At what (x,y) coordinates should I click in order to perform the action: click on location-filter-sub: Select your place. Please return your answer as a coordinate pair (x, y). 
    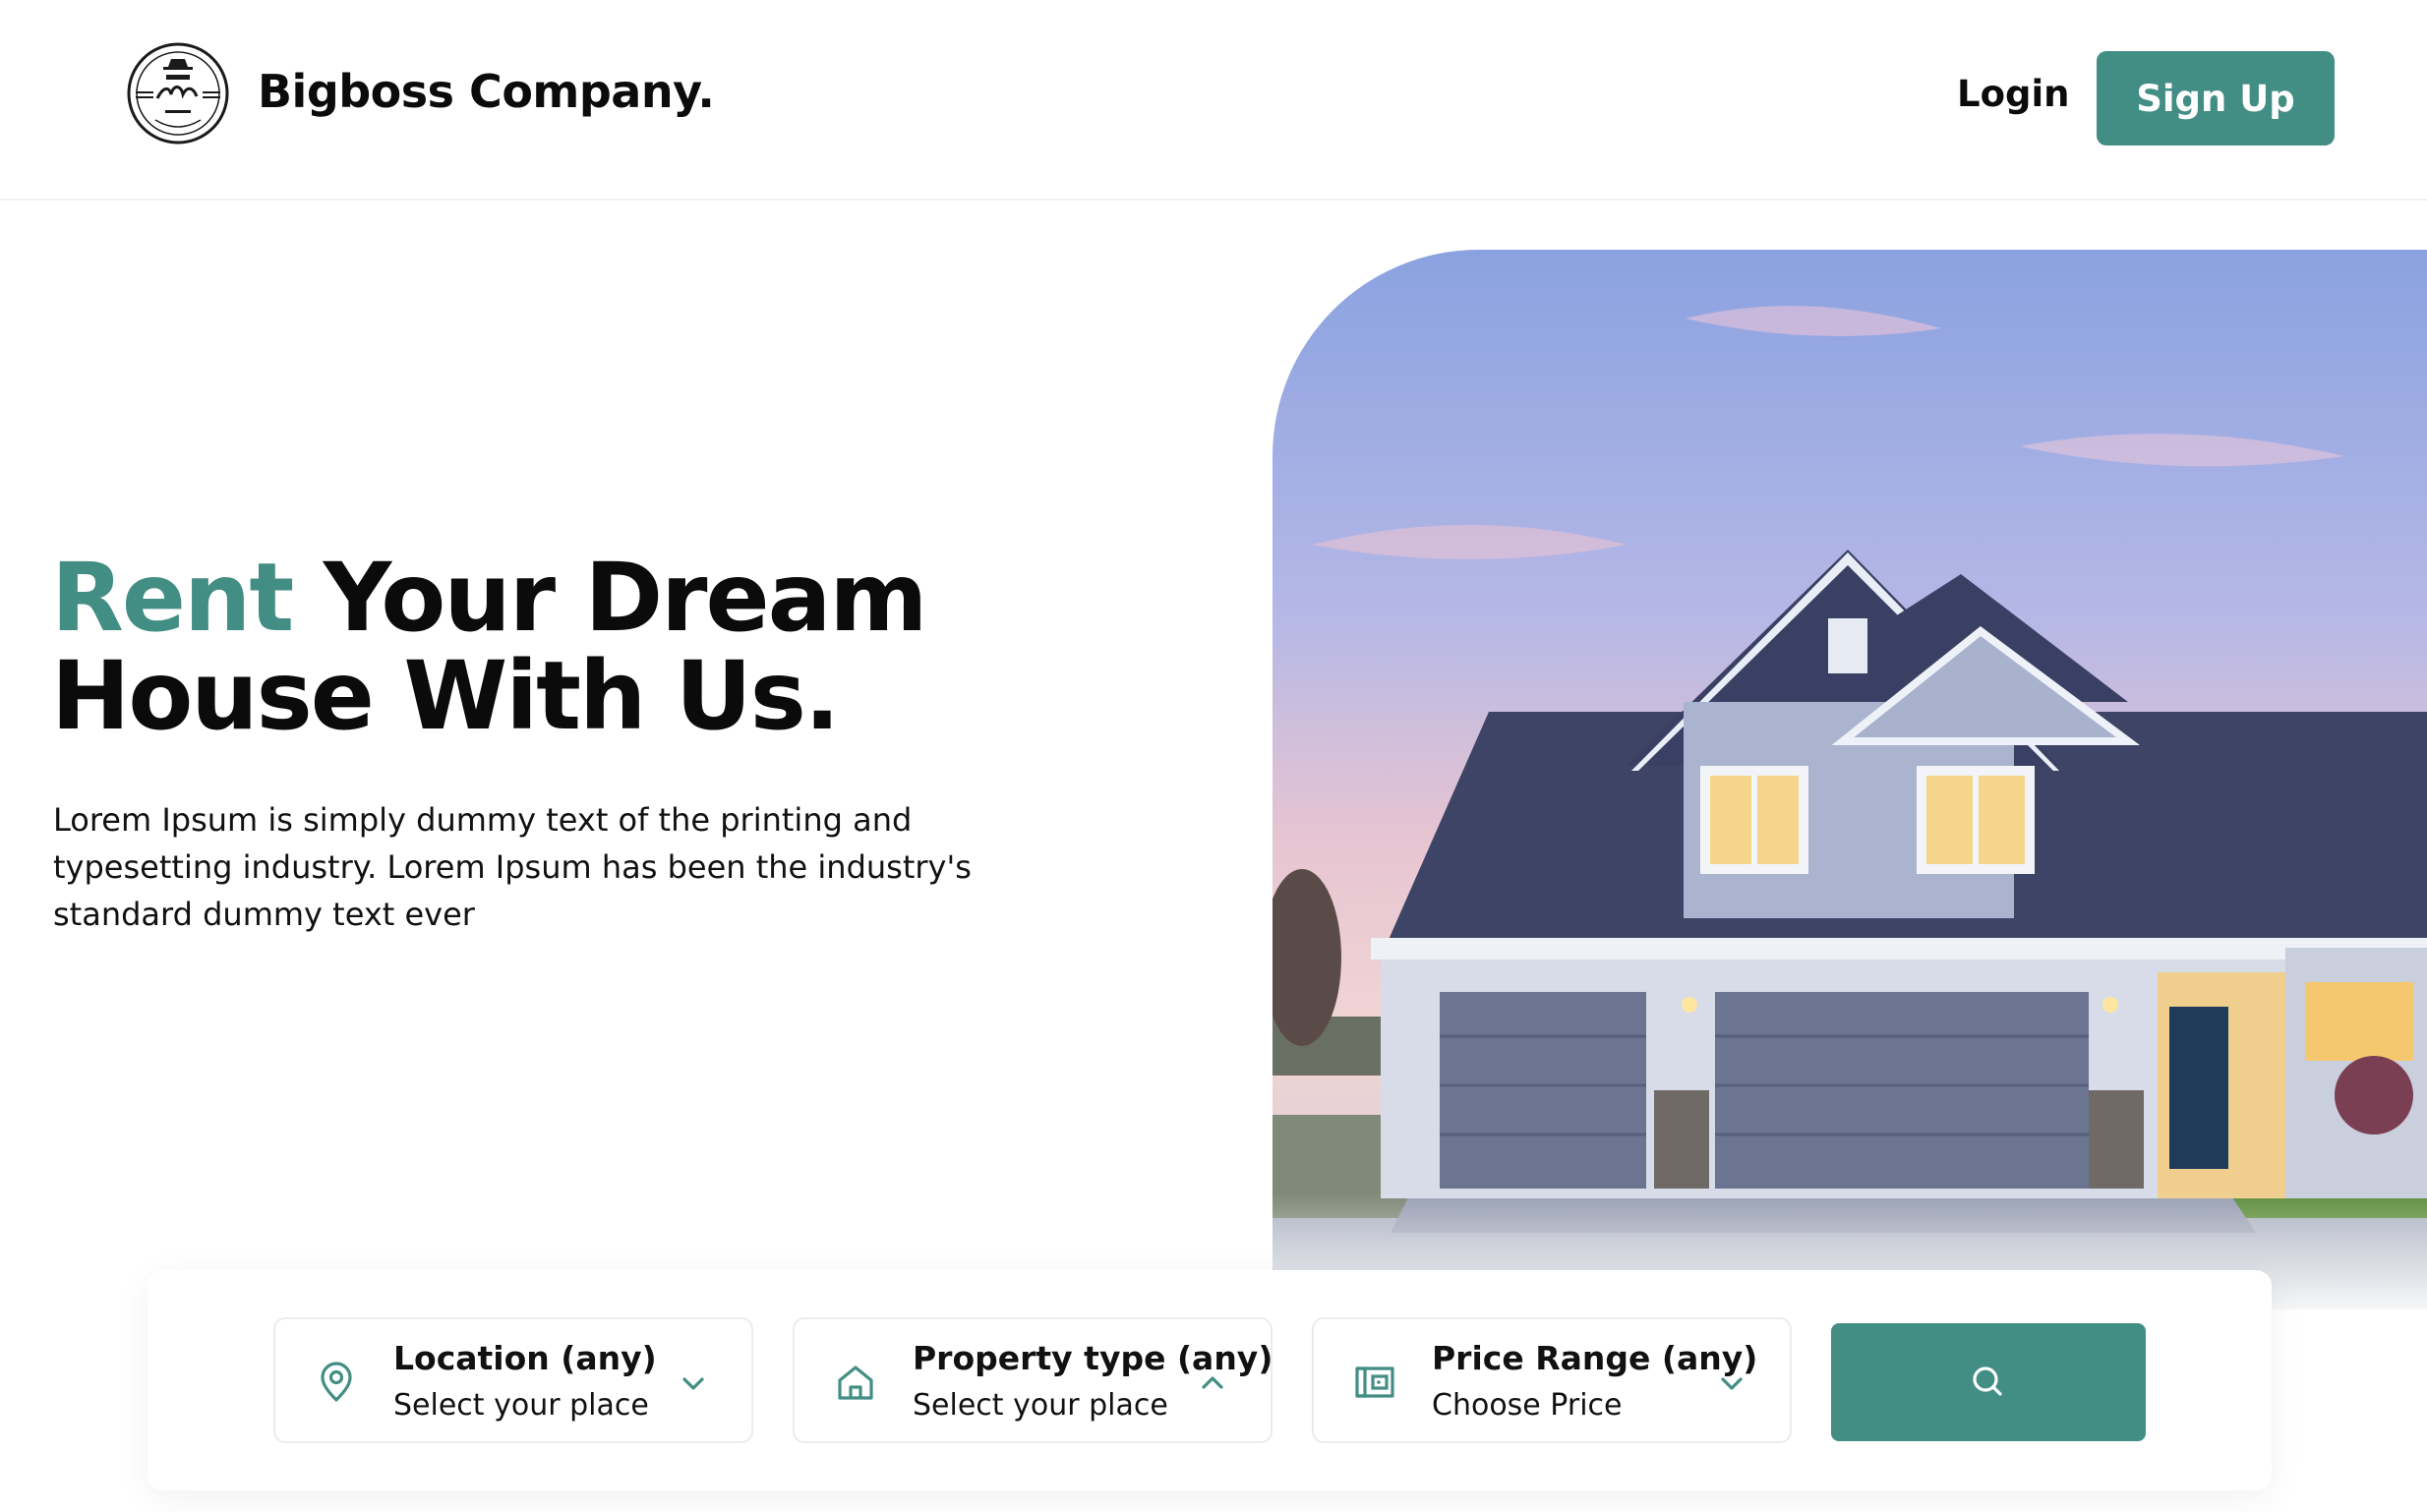
    Looking at the image, I should click on (521, 1405).